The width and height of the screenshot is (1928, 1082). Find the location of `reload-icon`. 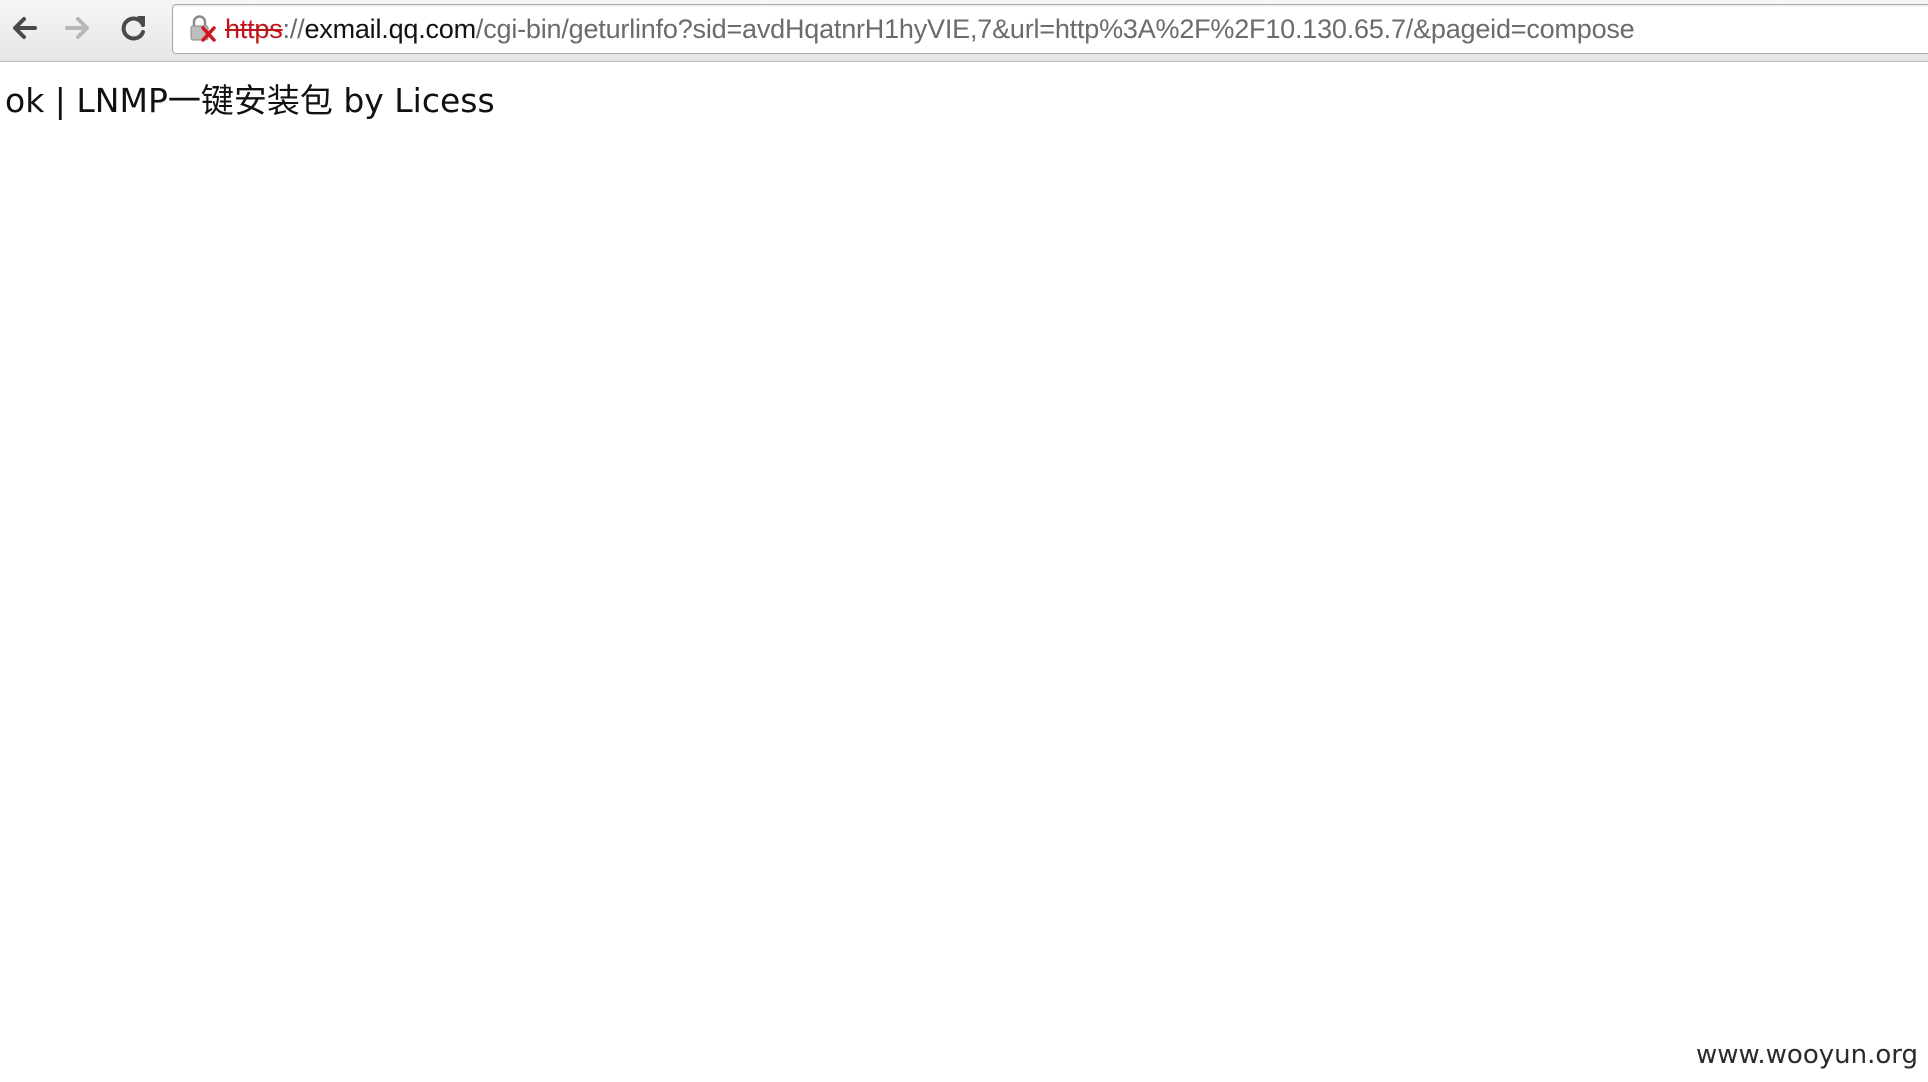

reload-icon is located at coordinates (133, 28).